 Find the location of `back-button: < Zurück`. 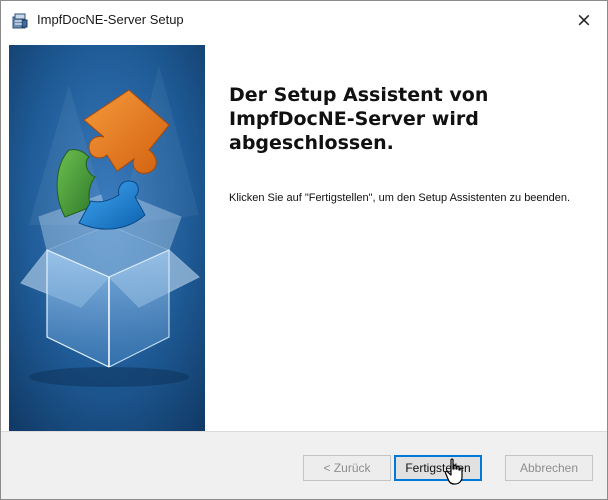

back-button: < Zurück is located at coordinates (347, 468).